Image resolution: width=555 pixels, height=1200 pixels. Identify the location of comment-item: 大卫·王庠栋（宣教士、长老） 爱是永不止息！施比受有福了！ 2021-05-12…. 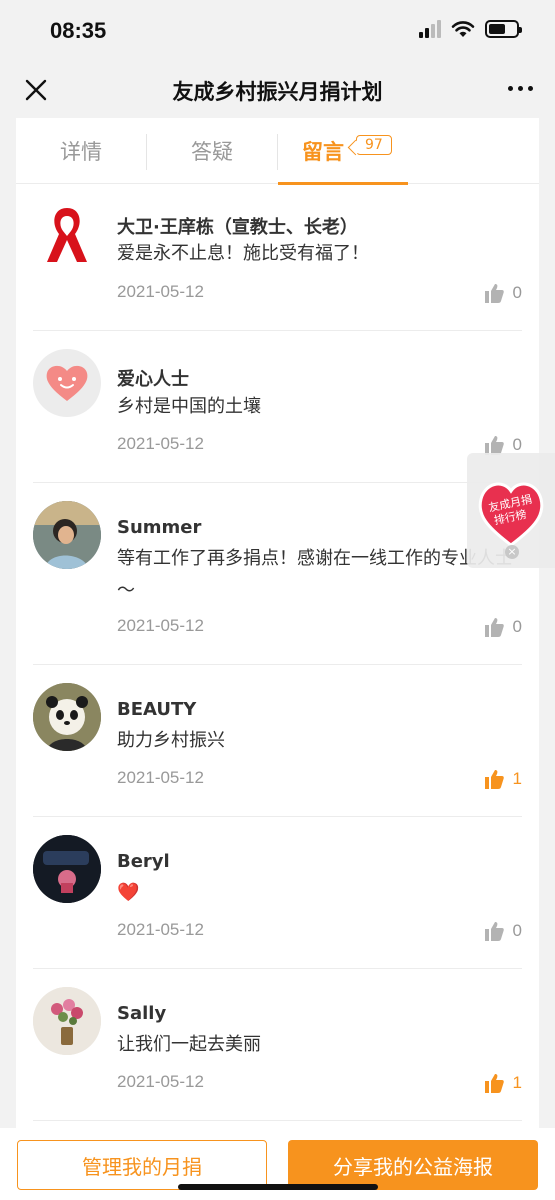
(277, 264).